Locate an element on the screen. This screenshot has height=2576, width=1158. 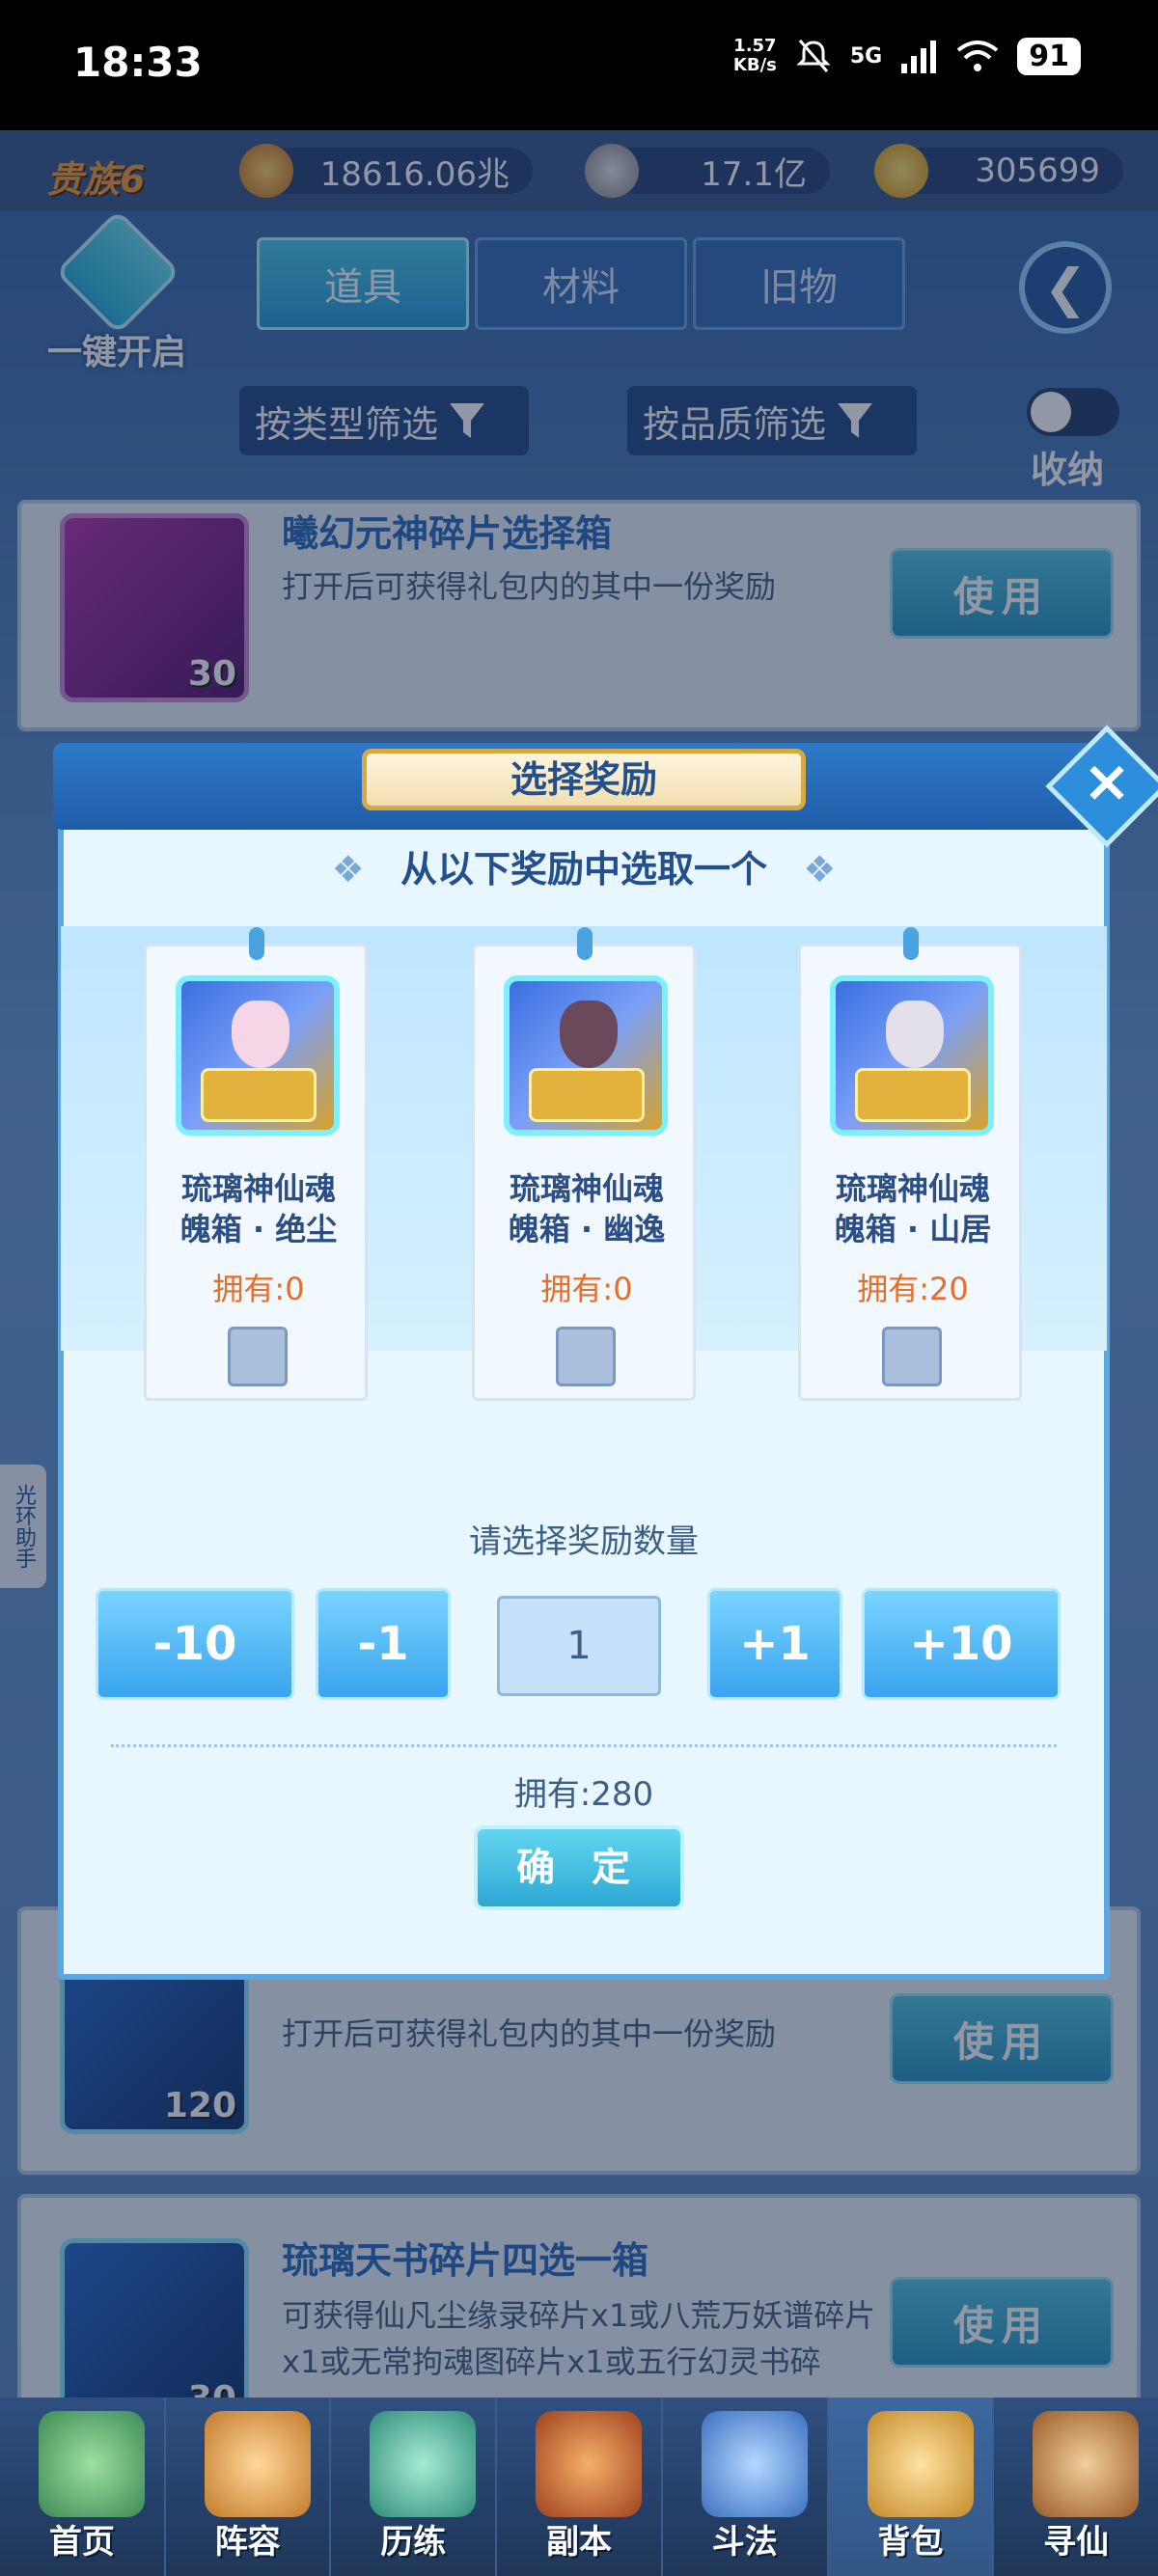
nav-training: 历练 is located at coordinates (414, 2487).